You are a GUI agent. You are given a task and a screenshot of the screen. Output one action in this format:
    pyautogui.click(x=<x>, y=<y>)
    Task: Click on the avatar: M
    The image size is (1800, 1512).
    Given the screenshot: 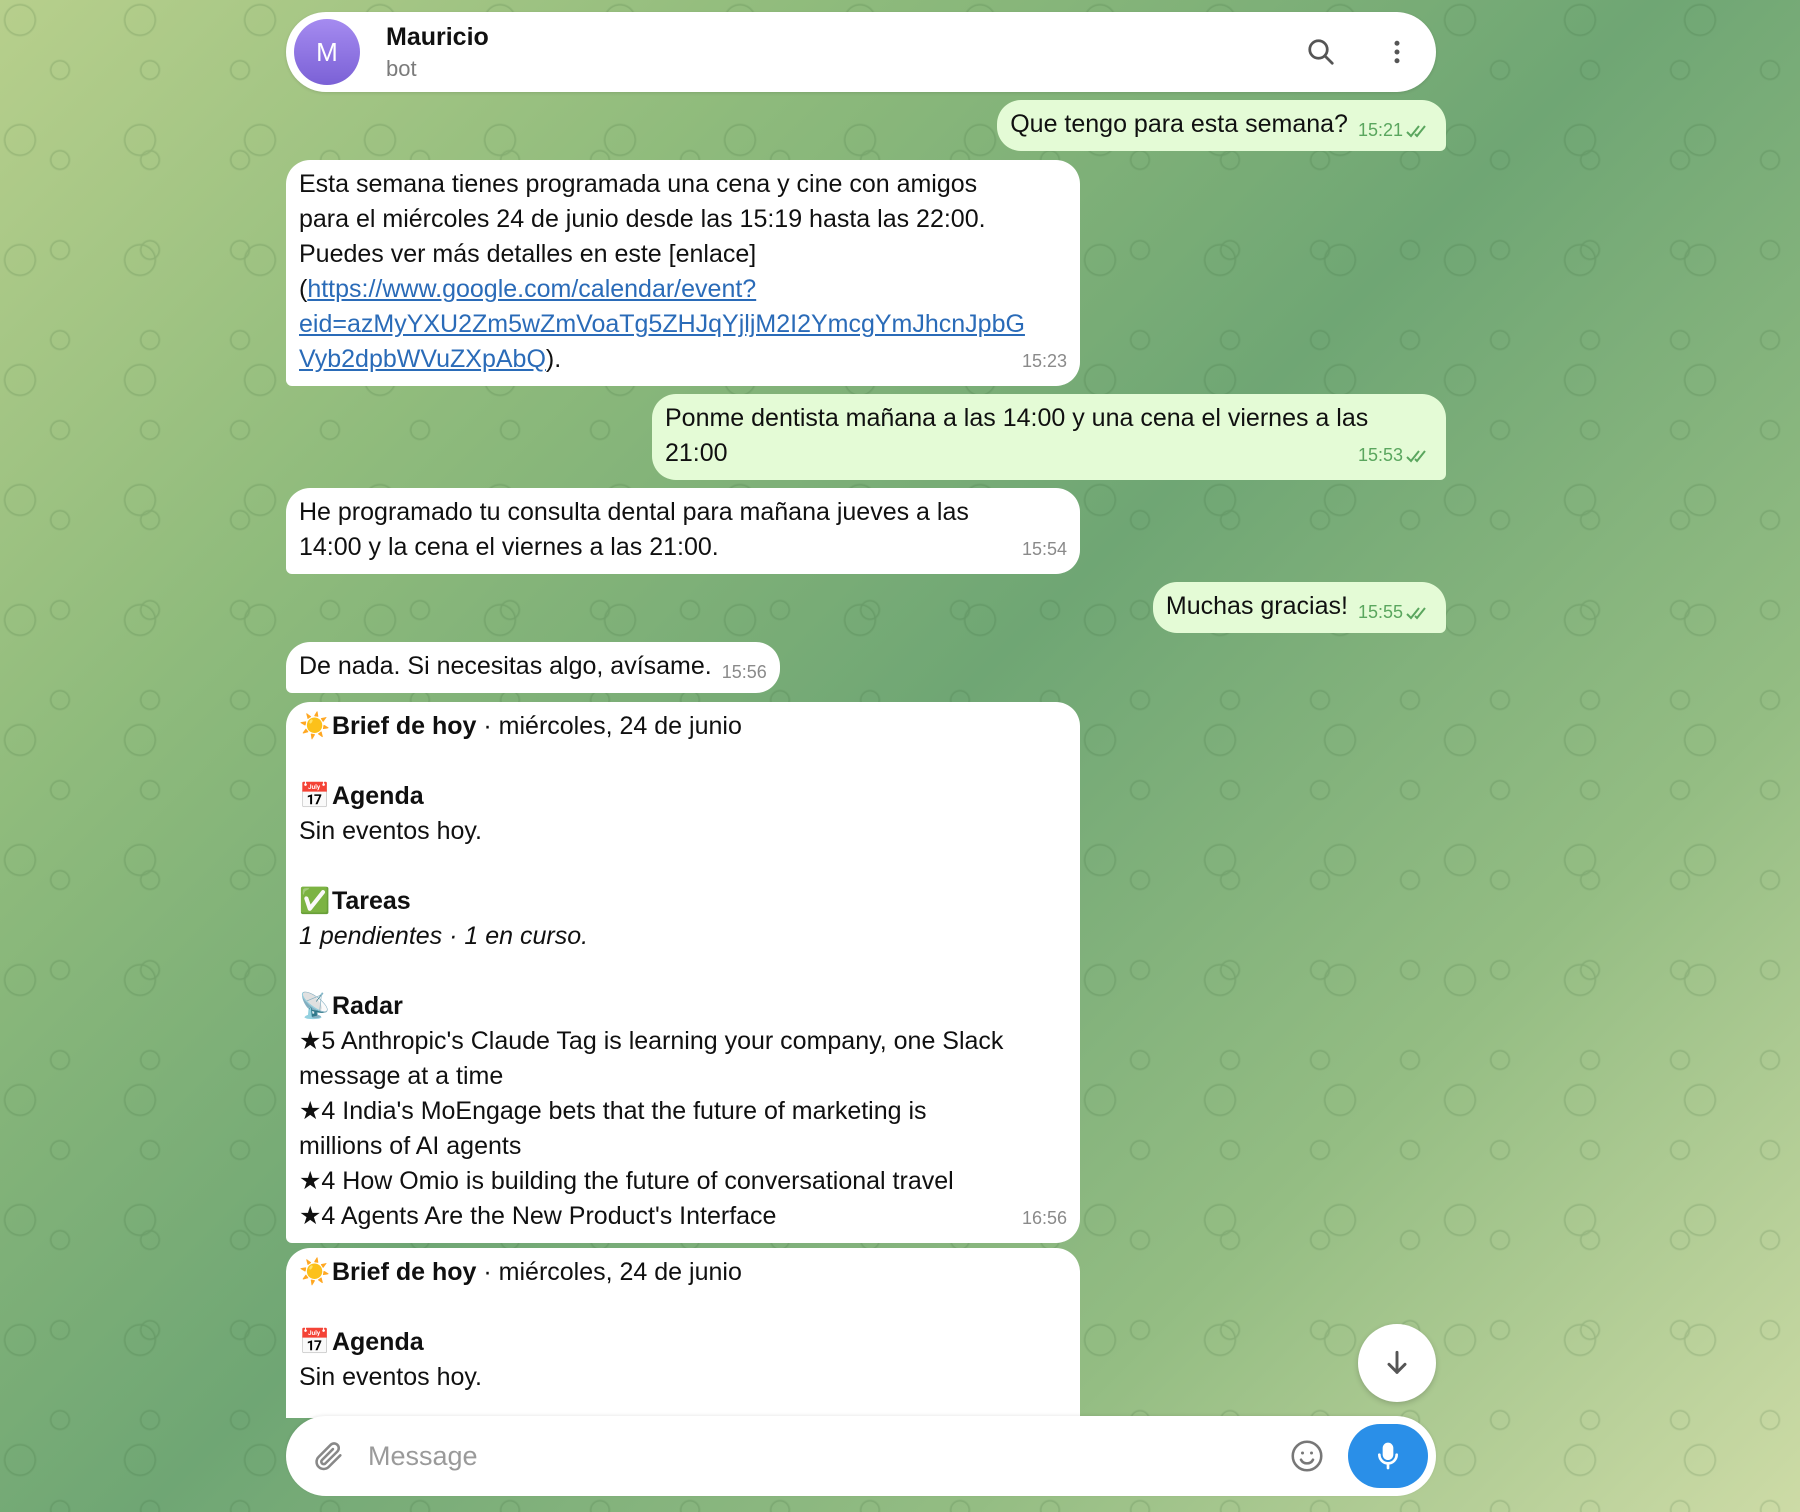 What is the action you would take?
    pyautogui.click(x=327, y=52)
    